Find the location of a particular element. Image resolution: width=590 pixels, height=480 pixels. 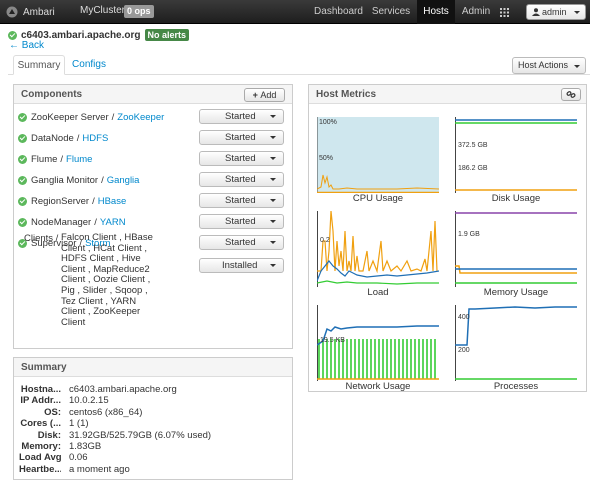

back-link: ← Back is located at coordinates (26, 45).